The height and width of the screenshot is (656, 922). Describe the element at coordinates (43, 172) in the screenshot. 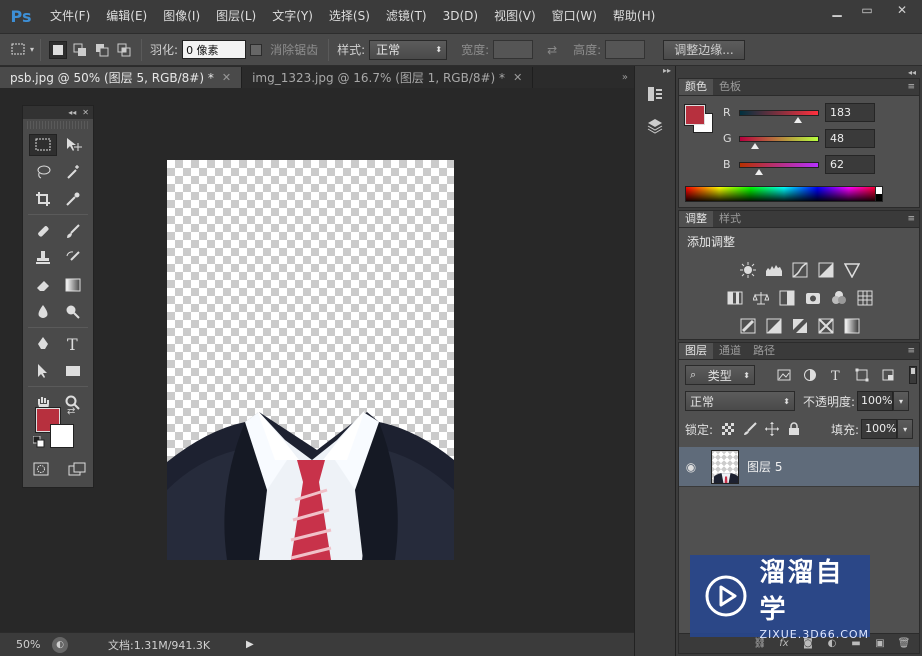

I see `lasso-tool-icon` at that location.